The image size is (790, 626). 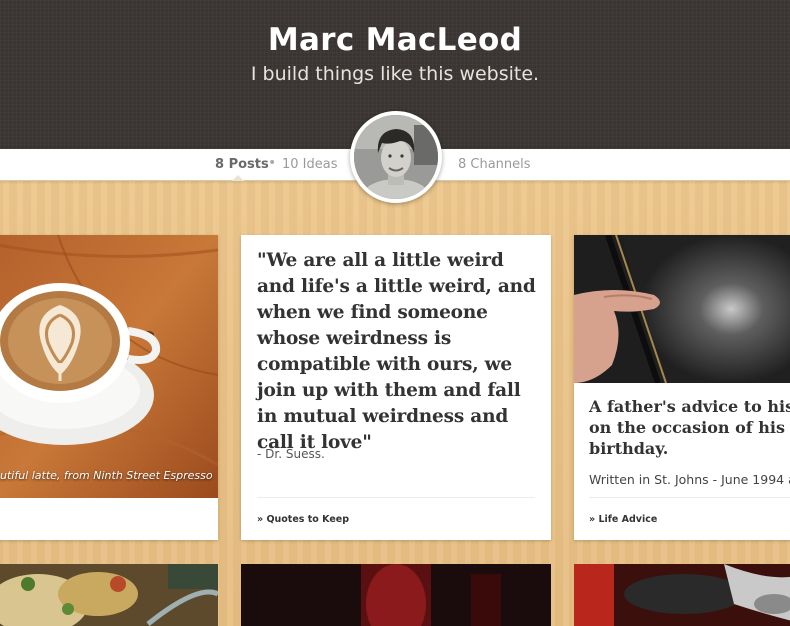 What do you see at coordinates (238, 178) in the screenshot?
I see `active-tab-caret` at bounding box center [238, 178].